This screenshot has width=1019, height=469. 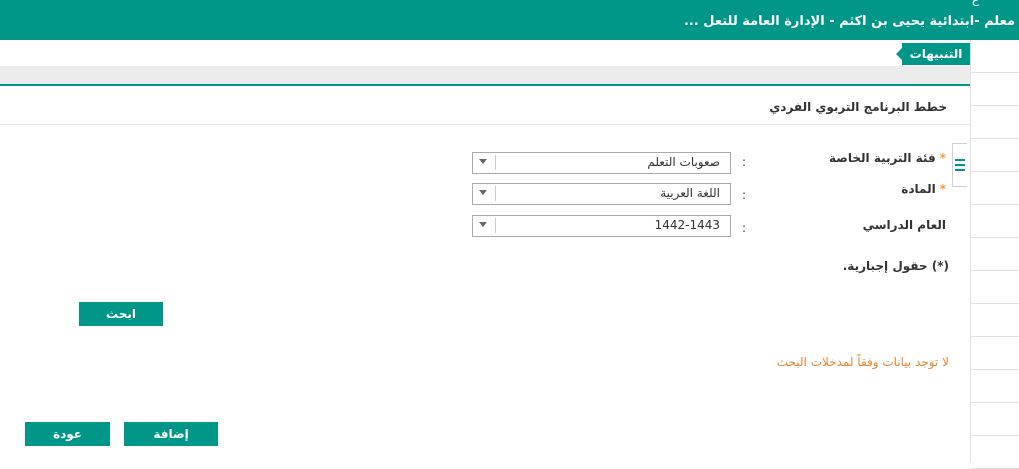 I want to click on menu-icon, so click(x=959, y=165).